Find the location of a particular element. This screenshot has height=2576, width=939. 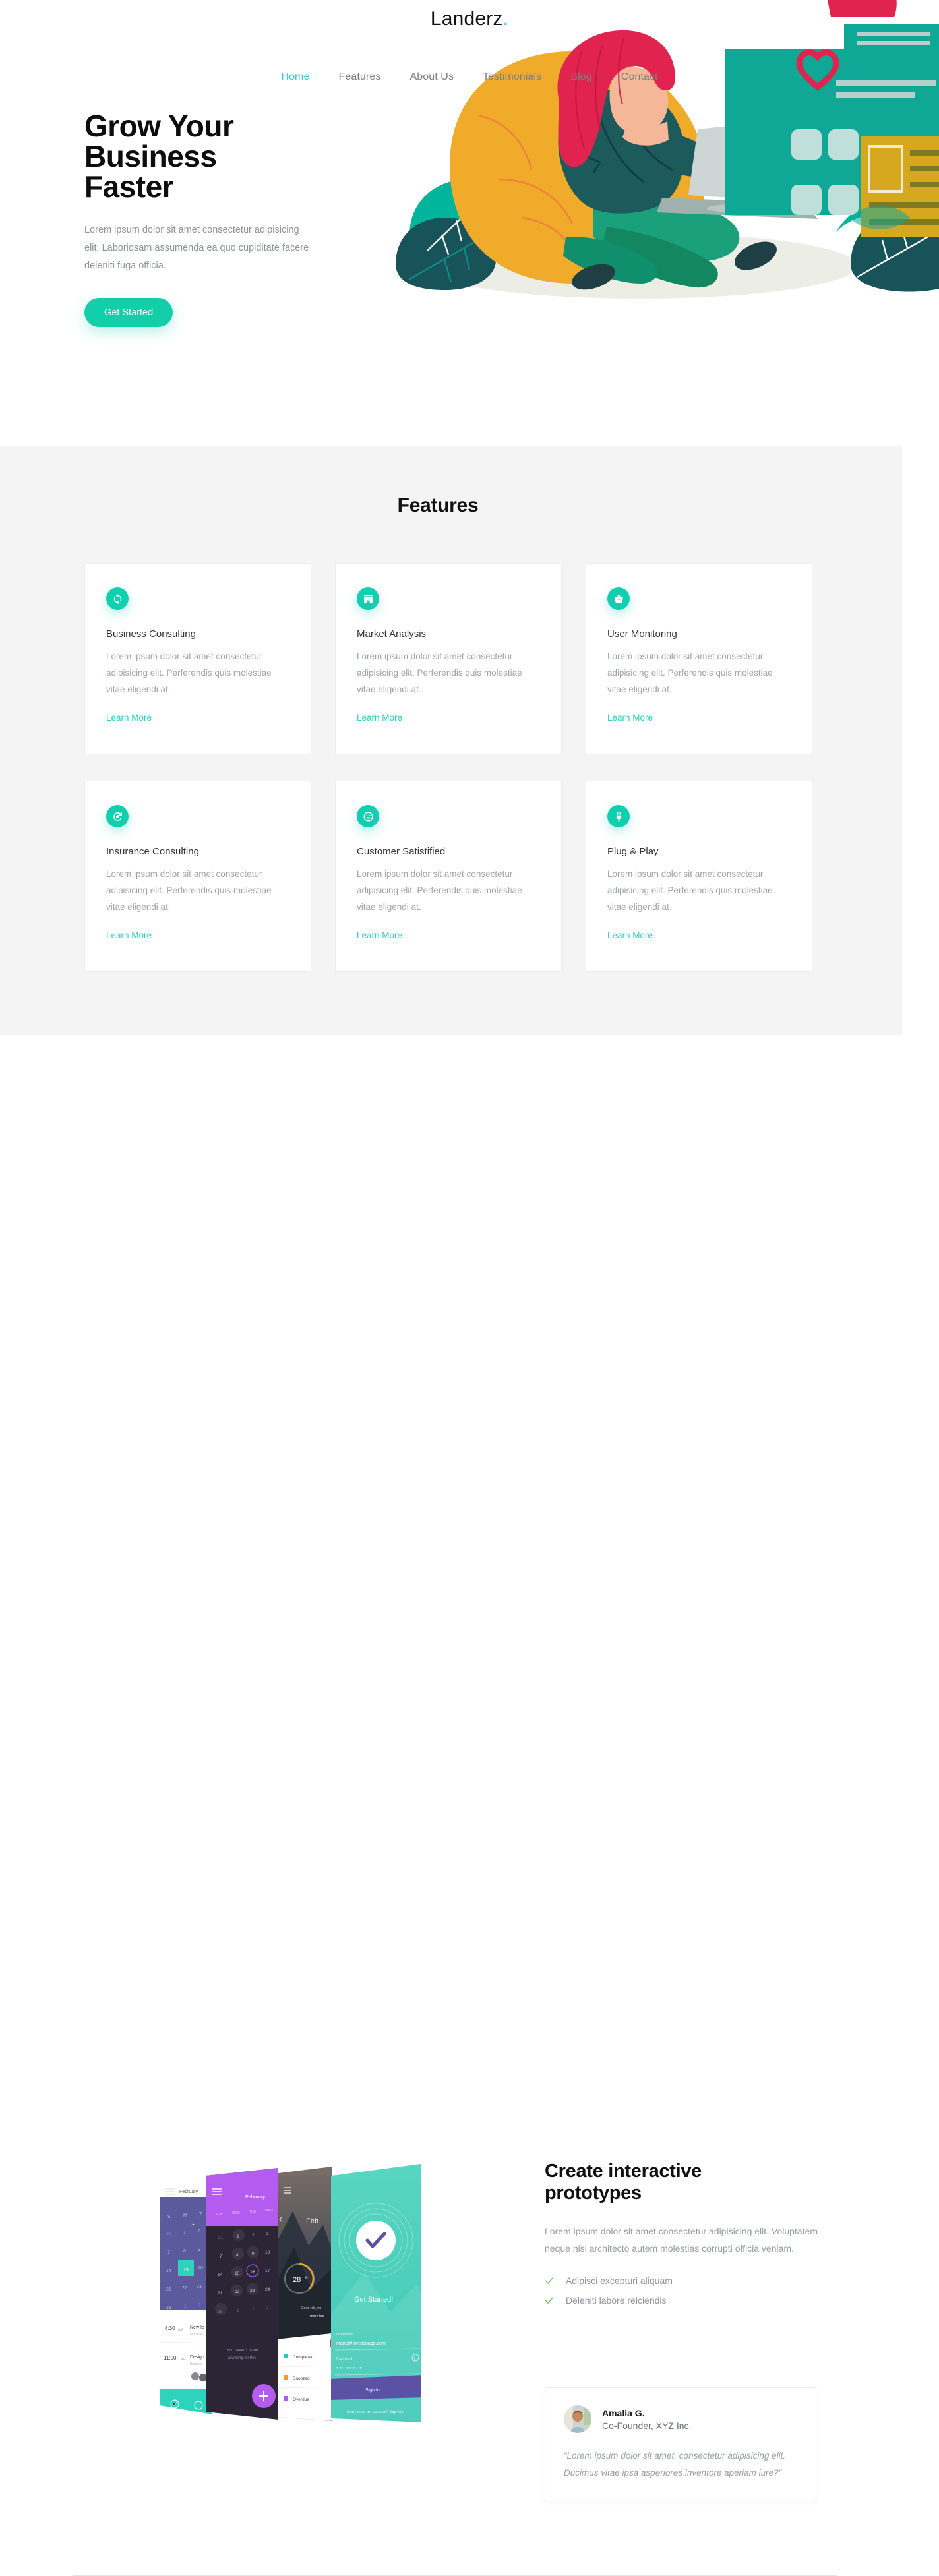

nav-item-home: Home is located at coordinates (295, 77).